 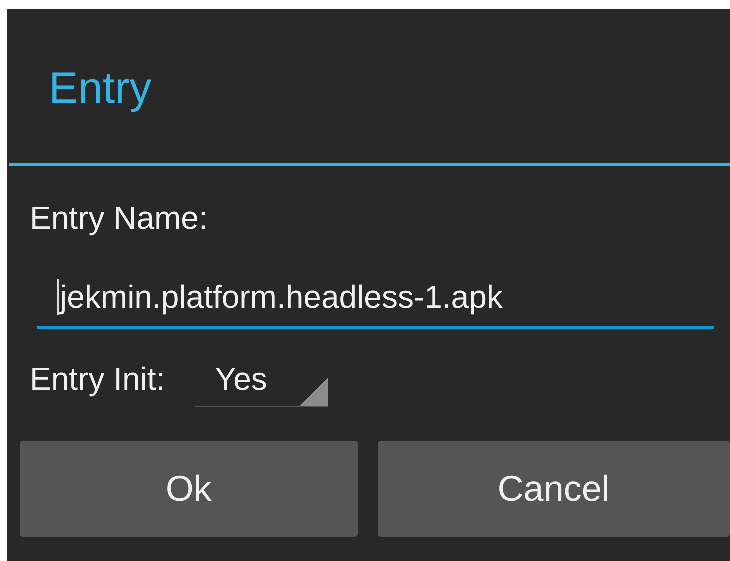 I want to click on input-field: jekmin.platform.headless-1.apk, so click(x=375, y=298).